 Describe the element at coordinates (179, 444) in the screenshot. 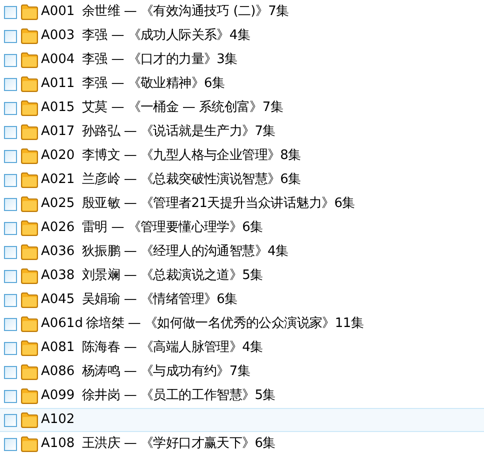

I see `folder-title: 王洪庆 — 《学好口才赢天下》6集` at that location.